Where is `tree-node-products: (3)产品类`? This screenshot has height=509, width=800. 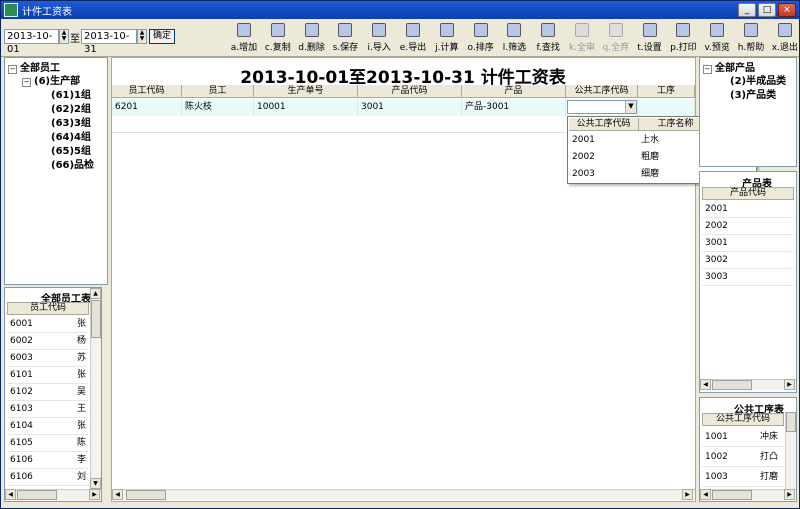 tree-node-products: (3)产品类 is located at coordinates (753, 93).